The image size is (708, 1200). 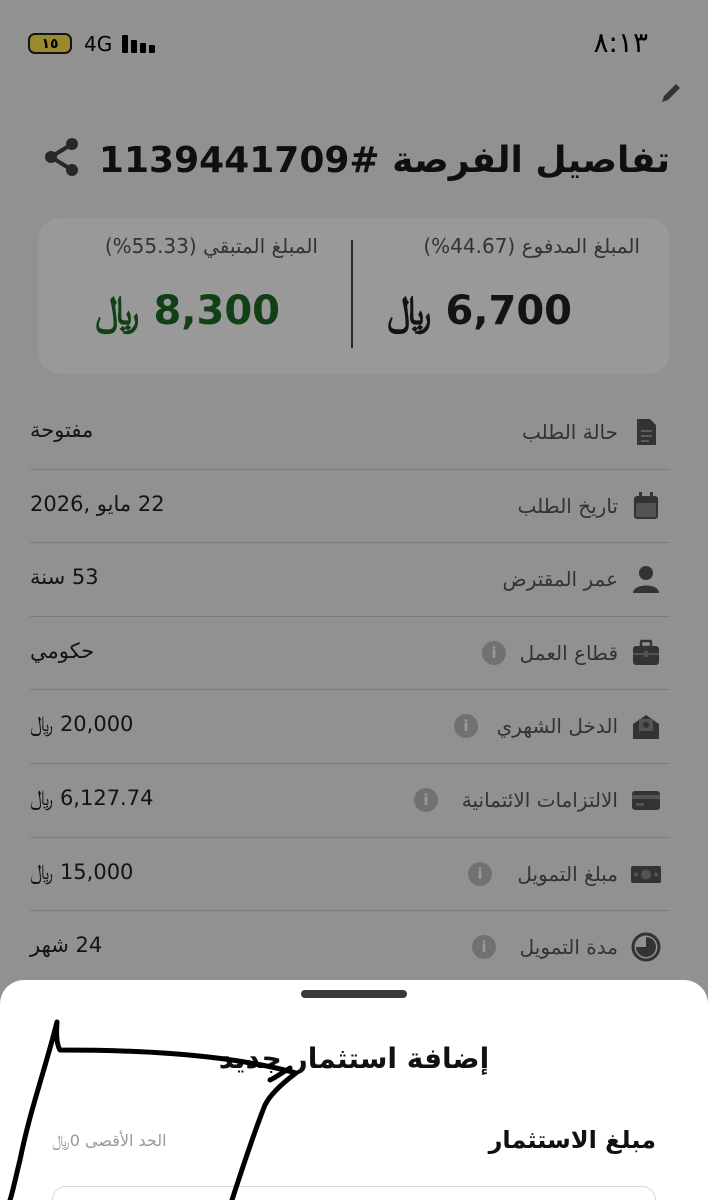 I want to click on investment-amount-label: مبلغ الاستثمار, so click(x=572, y=1140).